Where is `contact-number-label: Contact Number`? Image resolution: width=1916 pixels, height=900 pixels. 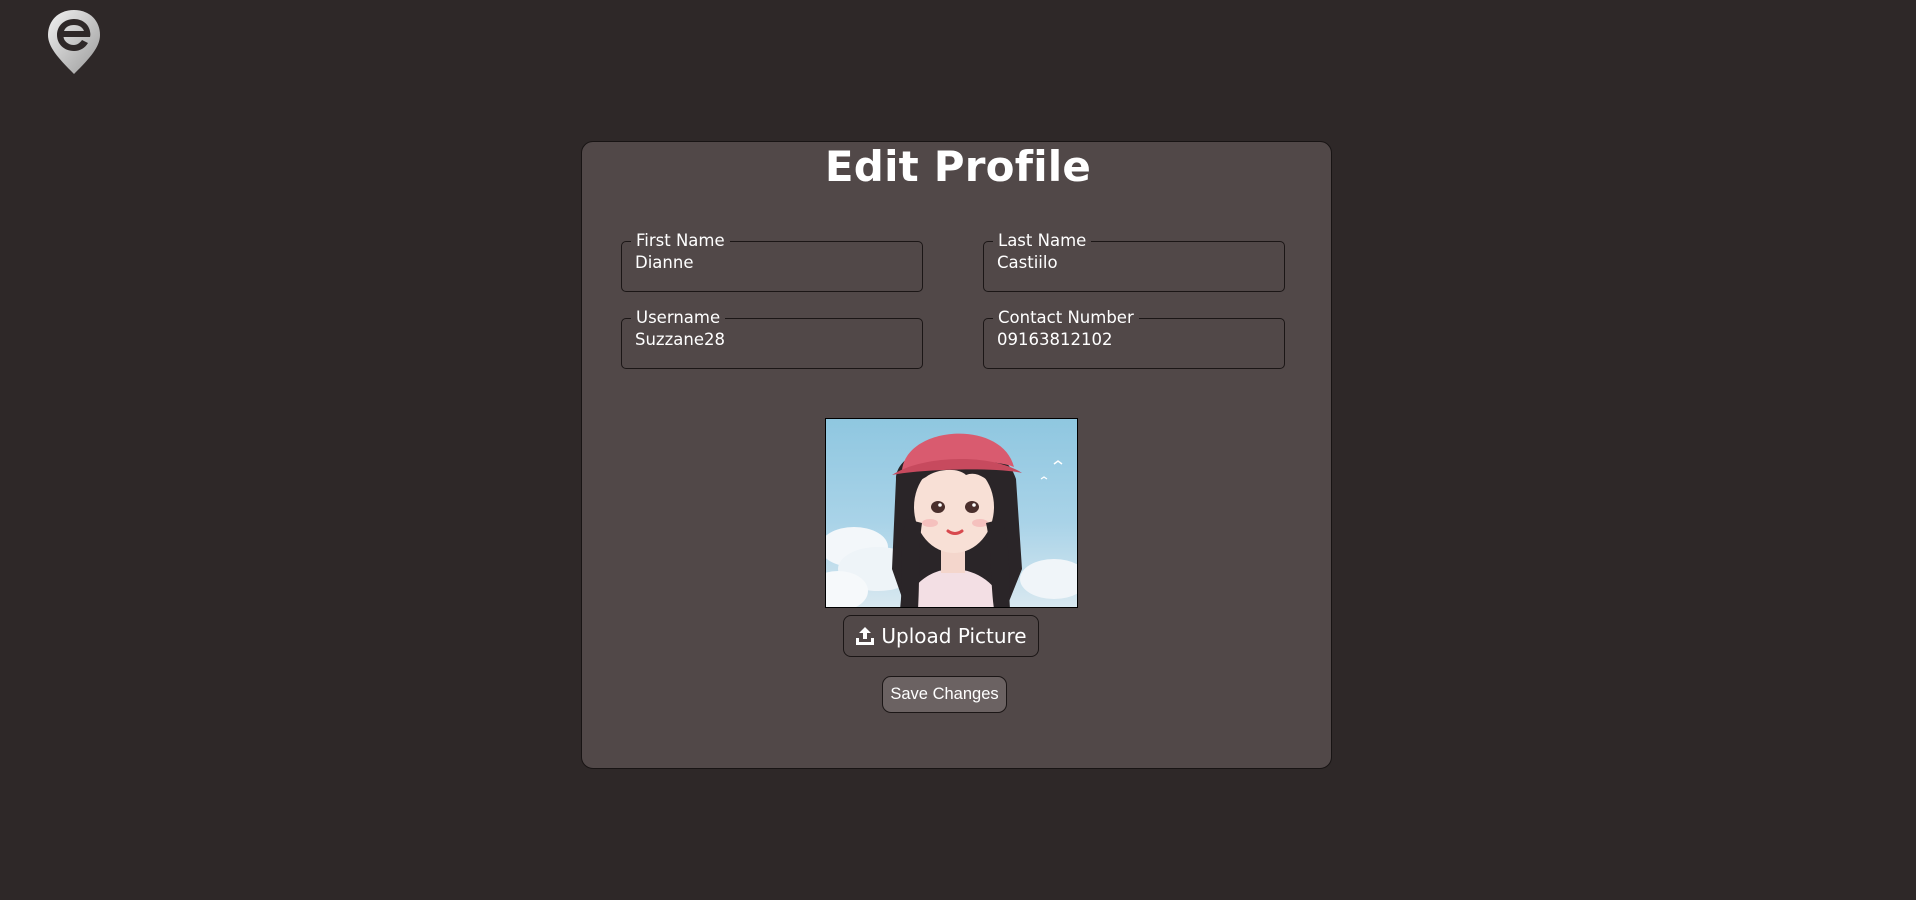
contact-number-label: Contact Number is located at coordinates (1066, 317).